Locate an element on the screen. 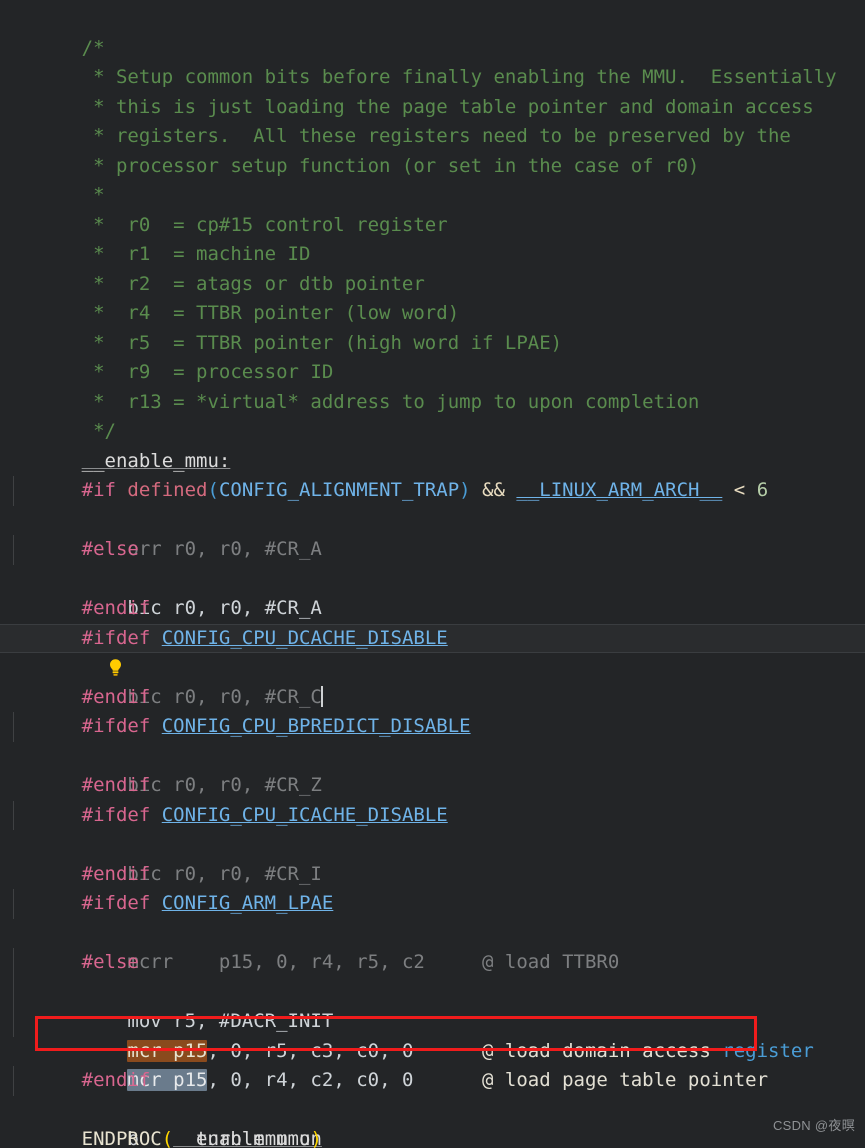  comment-open: /* is located at coordinates (93, 47).